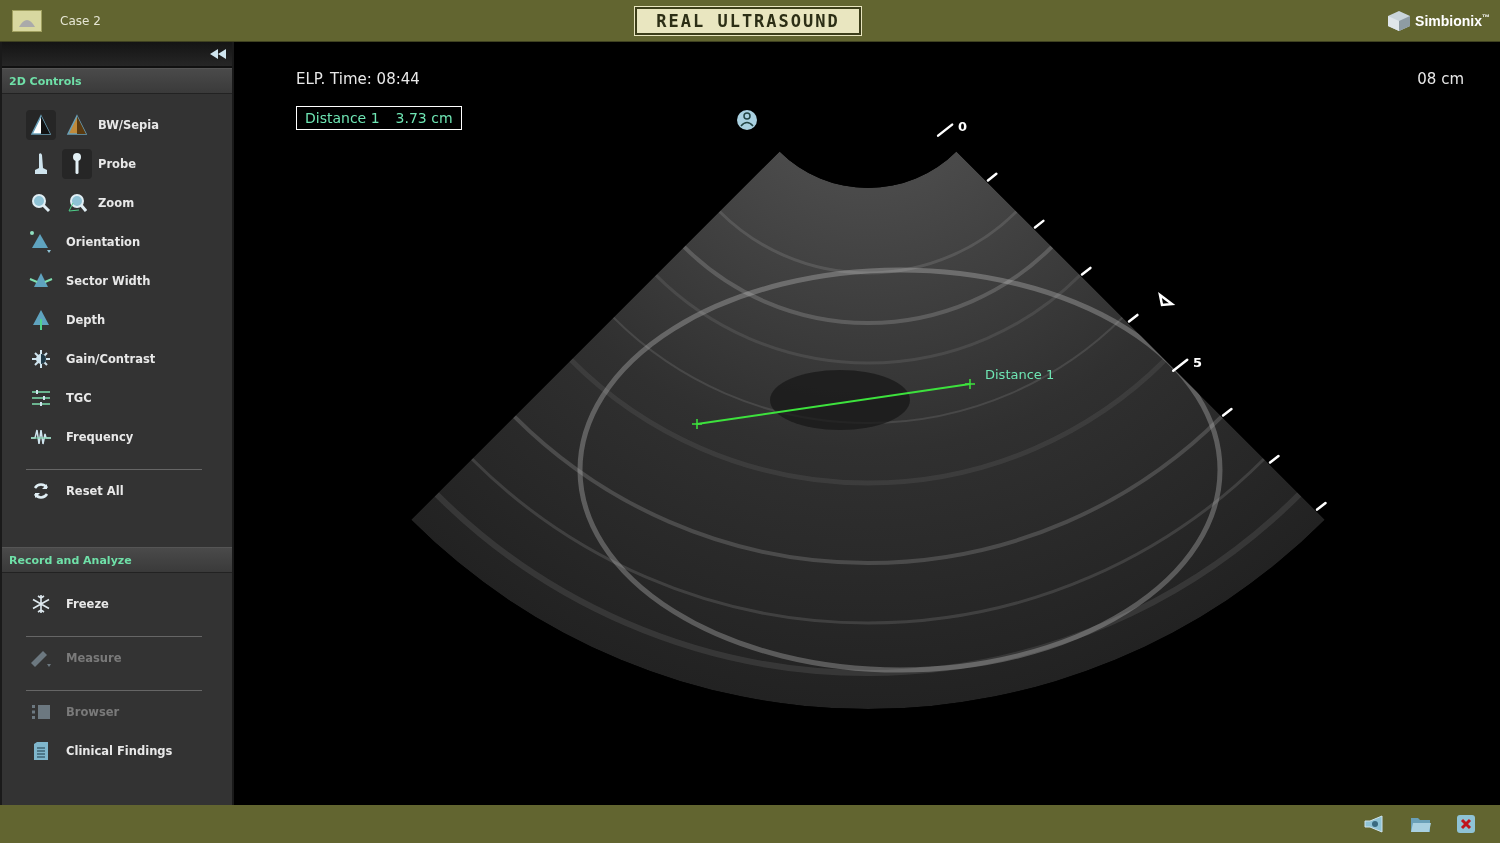 This screenshot has width=1500, height=843. What do you see at coordinates (41, 603) in the screenshot?
I see `snowflake-icon` at bounding box center [41, 603].